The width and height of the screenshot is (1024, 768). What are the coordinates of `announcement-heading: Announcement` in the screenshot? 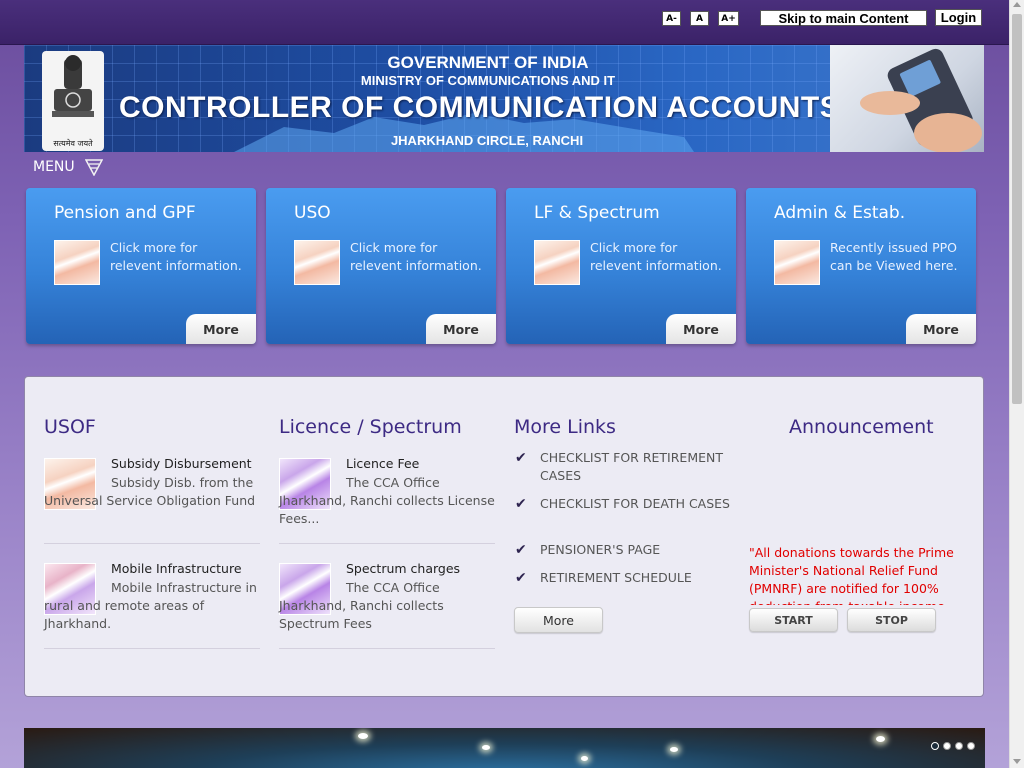 It's located at (861, 427).